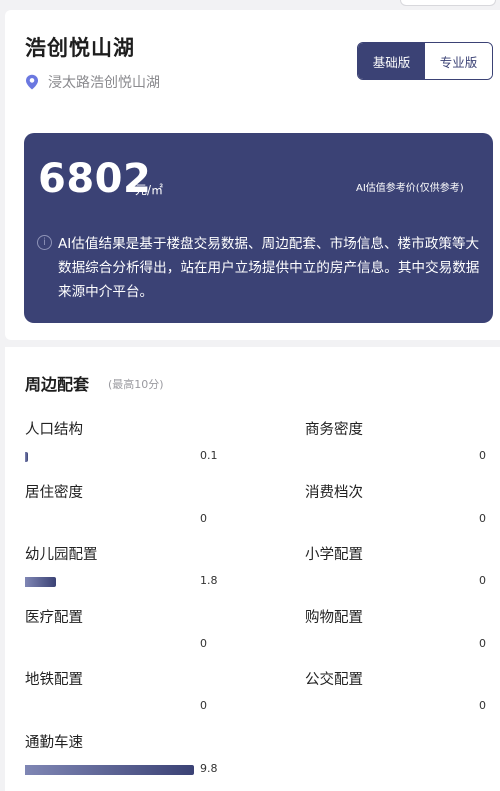  I want to click on section-title: 周边配套, so click(57, 384).